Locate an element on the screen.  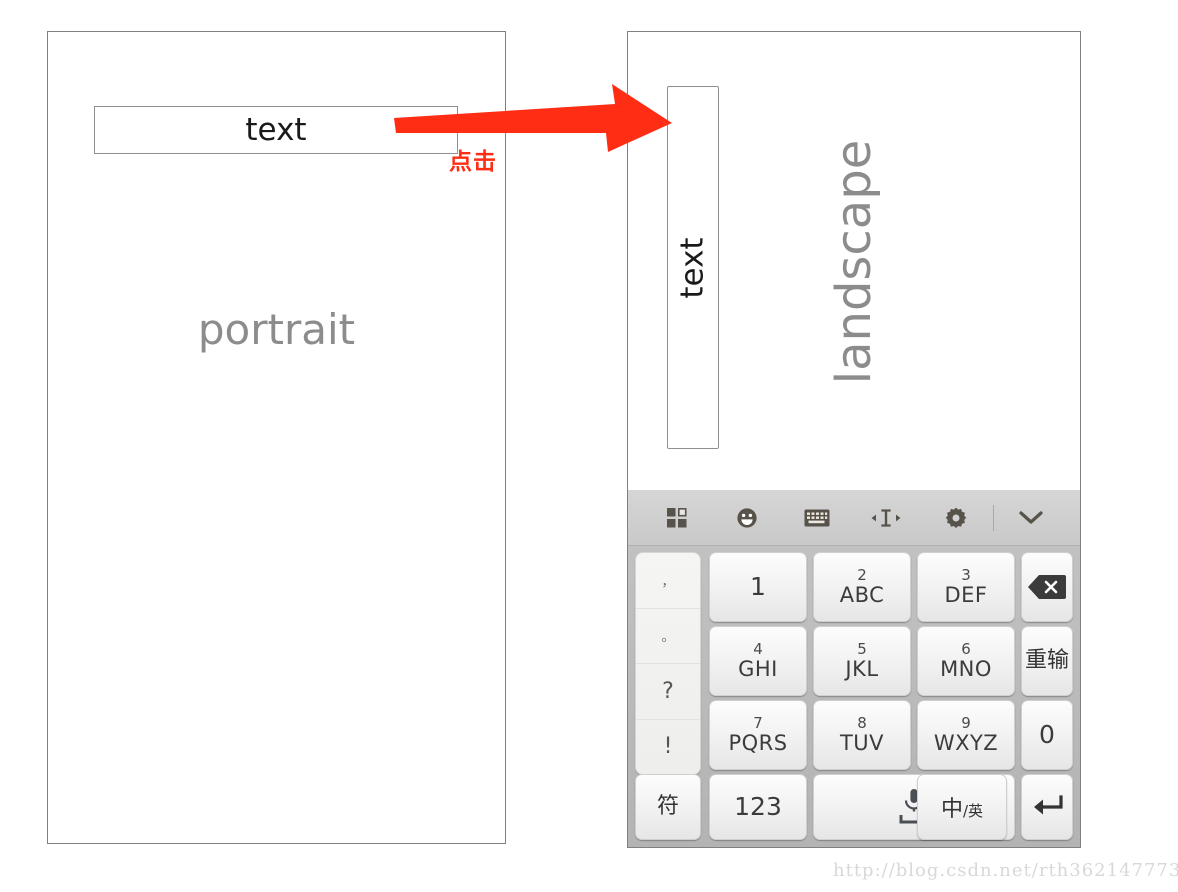
key-lang-toggle: 中/英 is located at coordinates (962, 807).